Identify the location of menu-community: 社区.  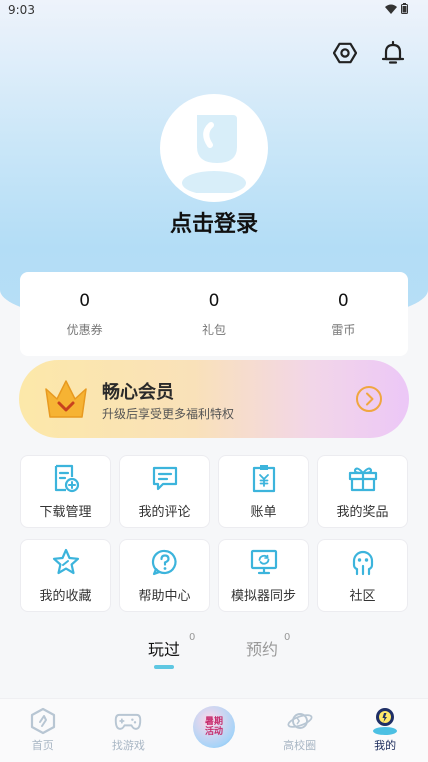
(362, 575).